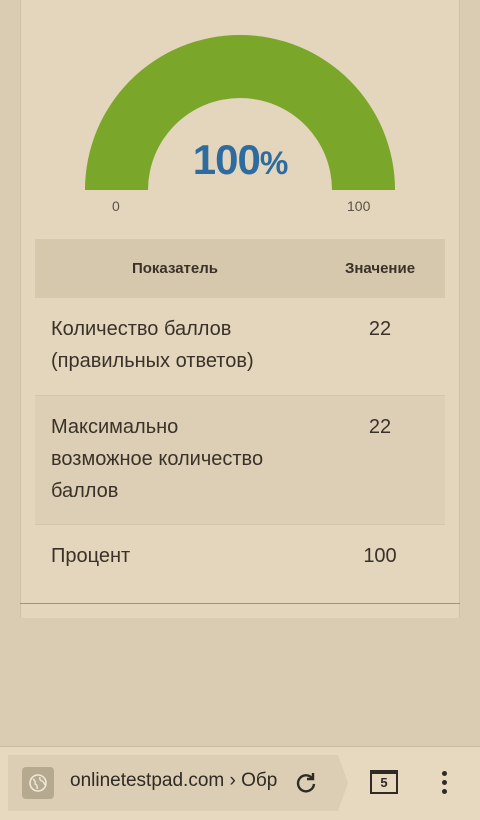 Image resolution: width=480 pixels, height=820 pixels. I want to click on gauge-min-label: 0, so click(116, 206).